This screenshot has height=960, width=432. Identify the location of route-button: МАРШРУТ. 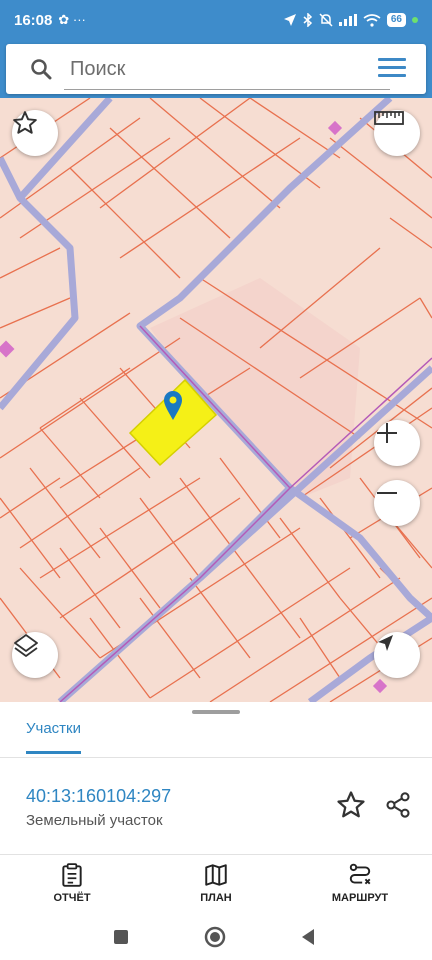
(360, 881).